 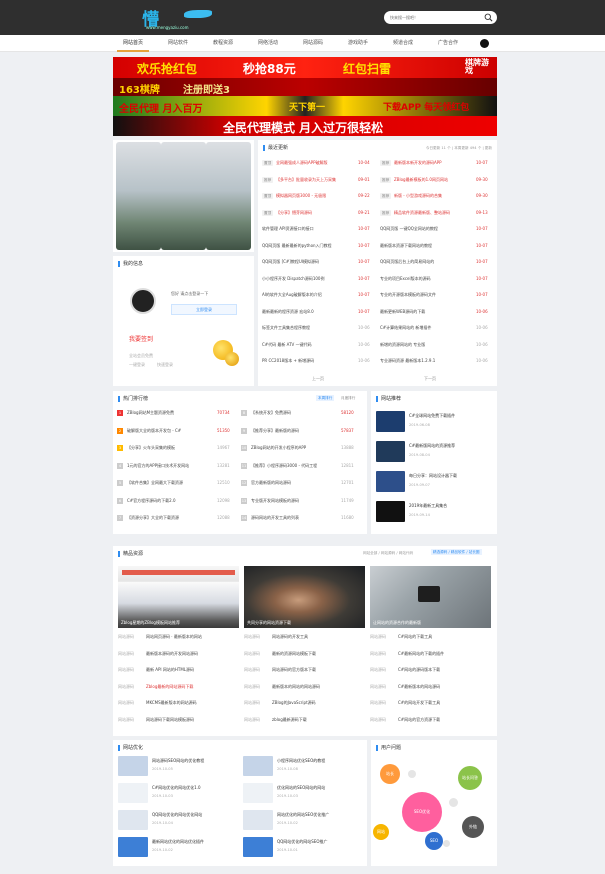 I want to click on rank-title: 【推荐】小程序源码3000 - 代码工程, so click(x=292, y=466).